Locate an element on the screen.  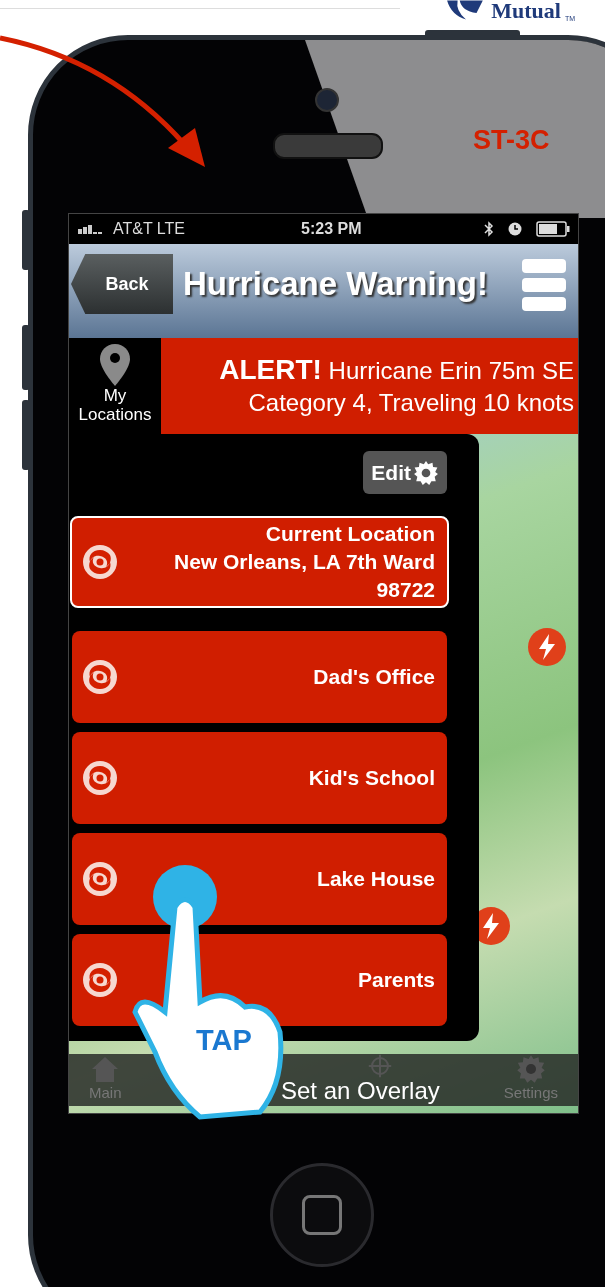
location-button: Dad's Office is located at coordinates (259, 677).